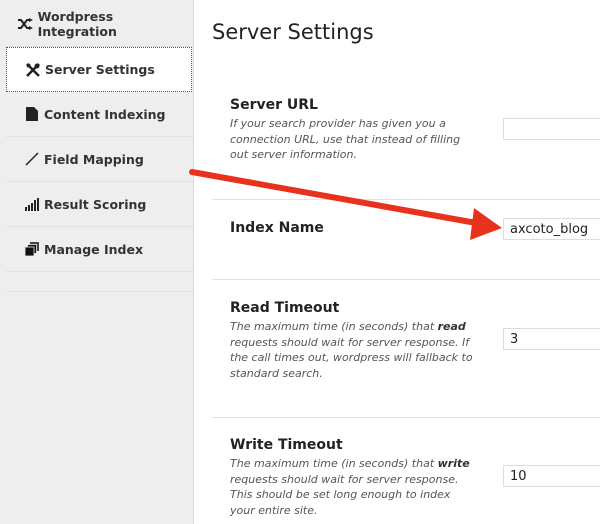 Image resolution: width=600 pixels, height=524 pixels. I want to click on sidebar-item-result-scoring: Result Scoring, so click(99, 204).